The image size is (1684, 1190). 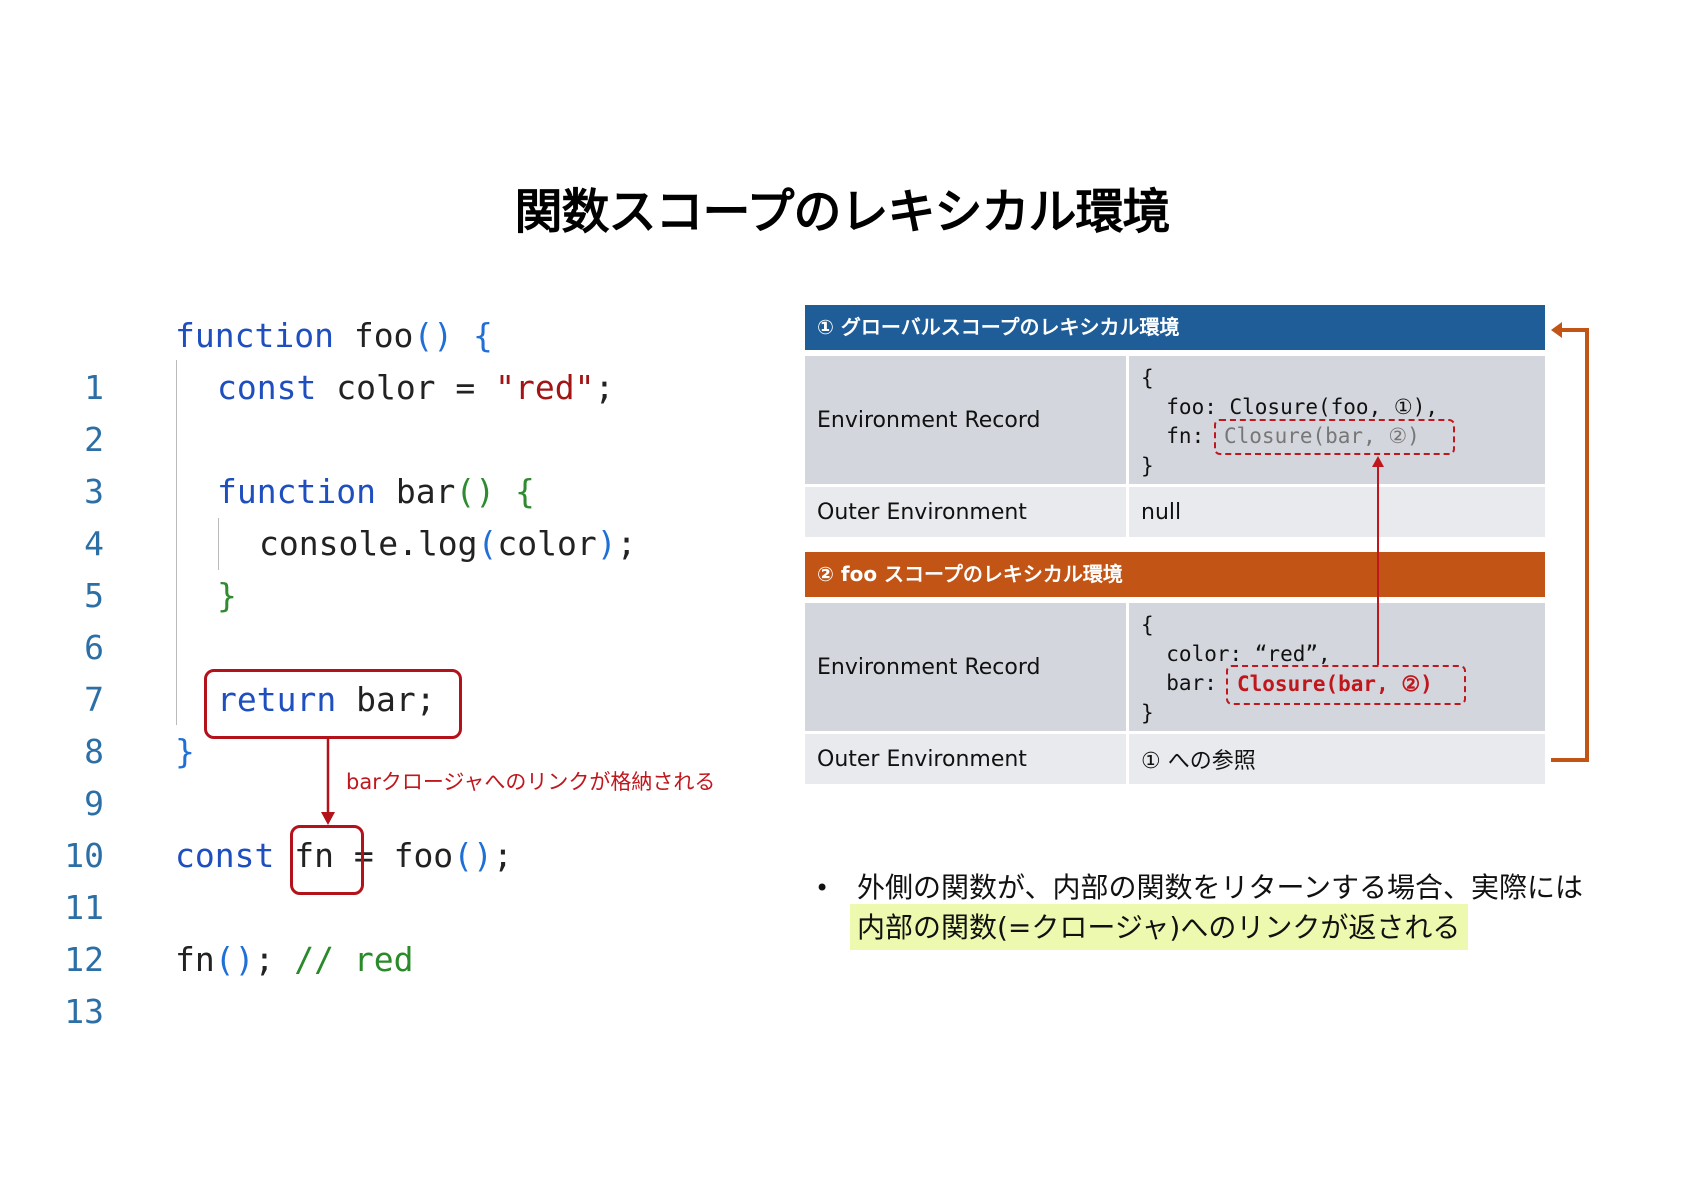 What do you see at coordinates (1556, 330) in the screenshot?
I see `outer-env-link-arrowhead` at bounding box center [1556, 330].